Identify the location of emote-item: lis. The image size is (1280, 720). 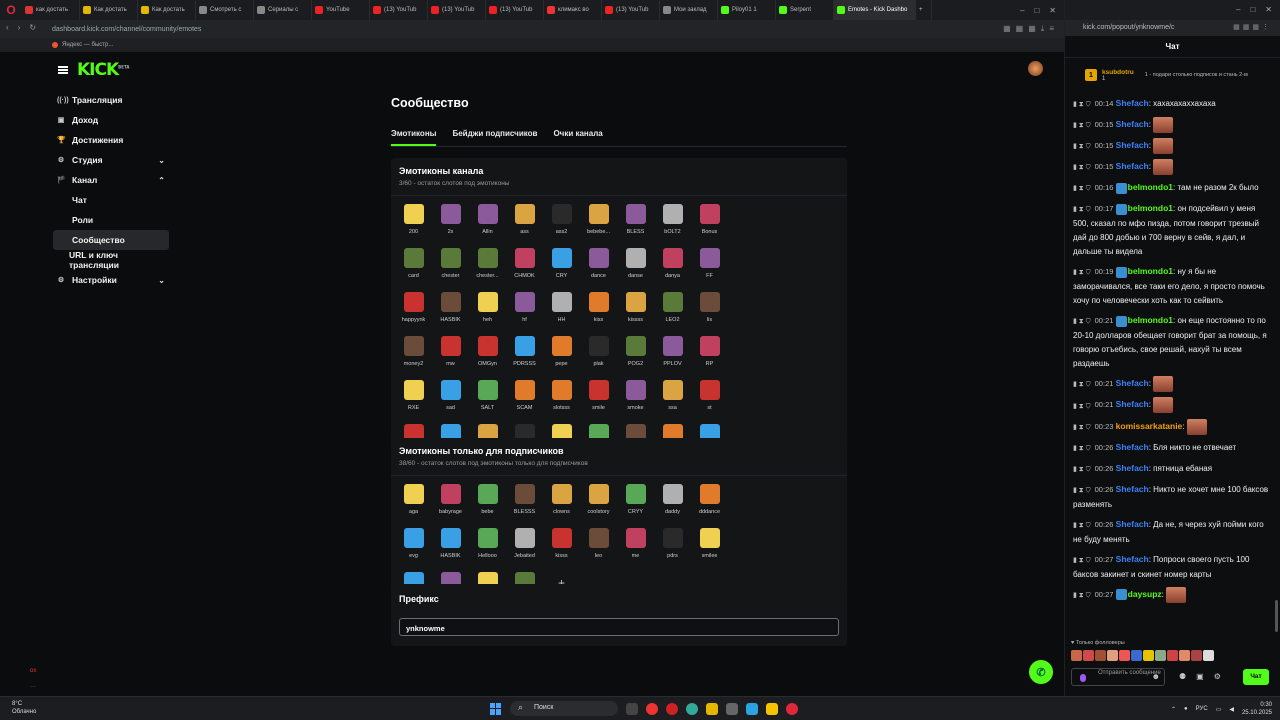
(709, 310).